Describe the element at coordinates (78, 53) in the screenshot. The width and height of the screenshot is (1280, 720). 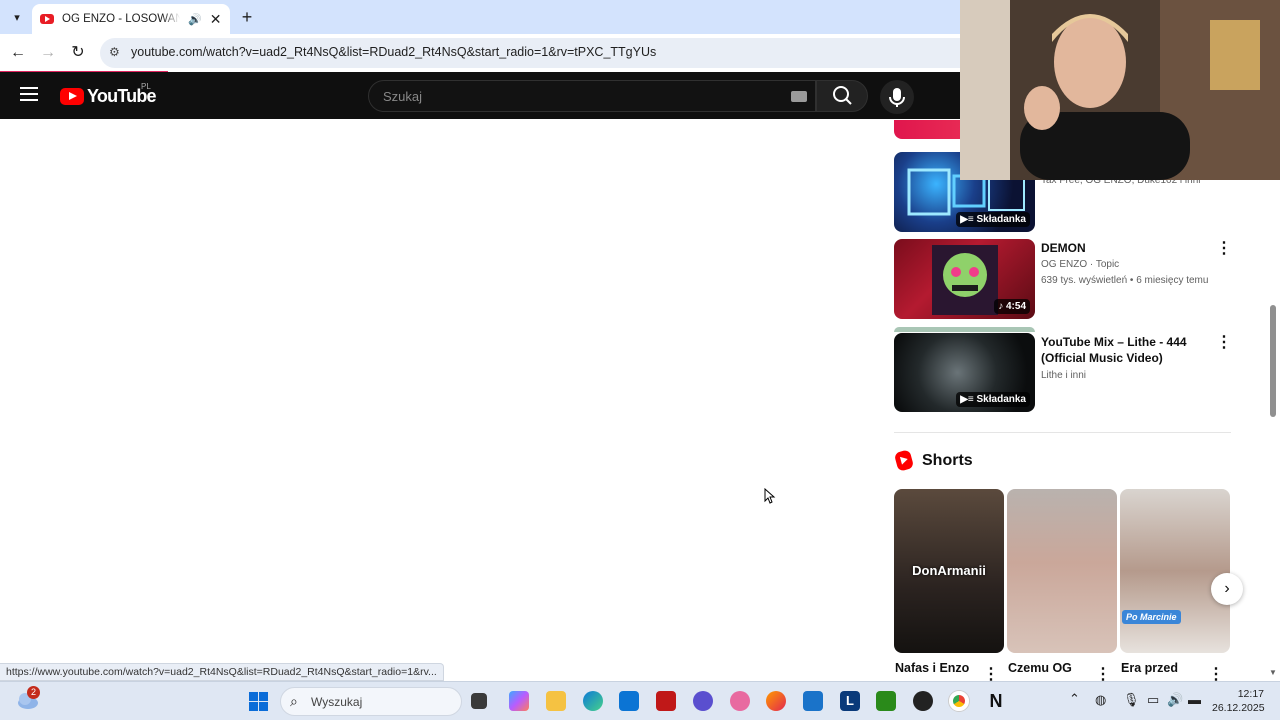
I see `reload-icon: ↻` at that location.